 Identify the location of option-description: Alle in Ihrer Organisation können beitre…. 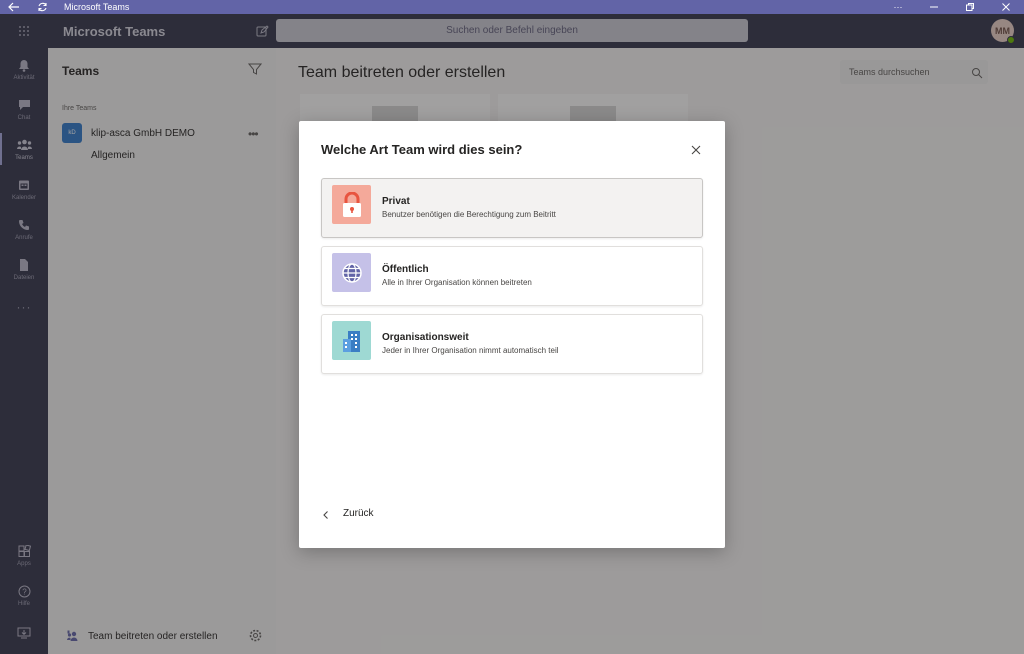
(457, 282).